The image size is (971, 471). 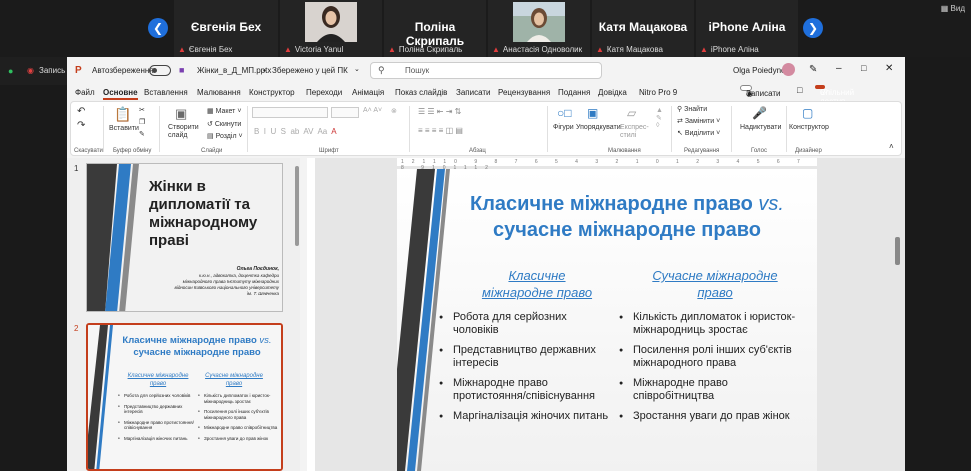 I want to click on search-box: ⚲ Пошук, so click(x=486, y=70).